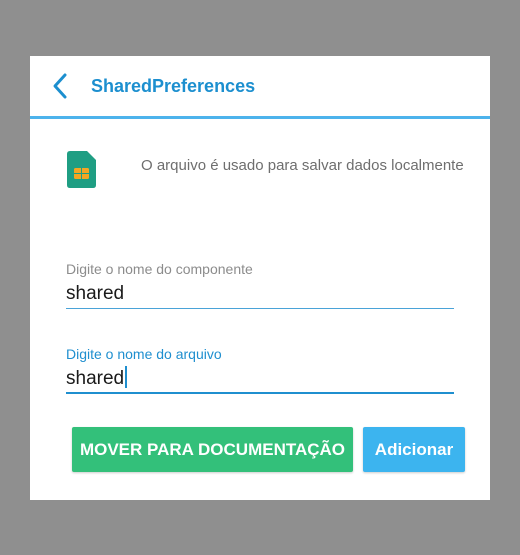  I want to click on page-title: SharedPreferences, so click(173, 86).